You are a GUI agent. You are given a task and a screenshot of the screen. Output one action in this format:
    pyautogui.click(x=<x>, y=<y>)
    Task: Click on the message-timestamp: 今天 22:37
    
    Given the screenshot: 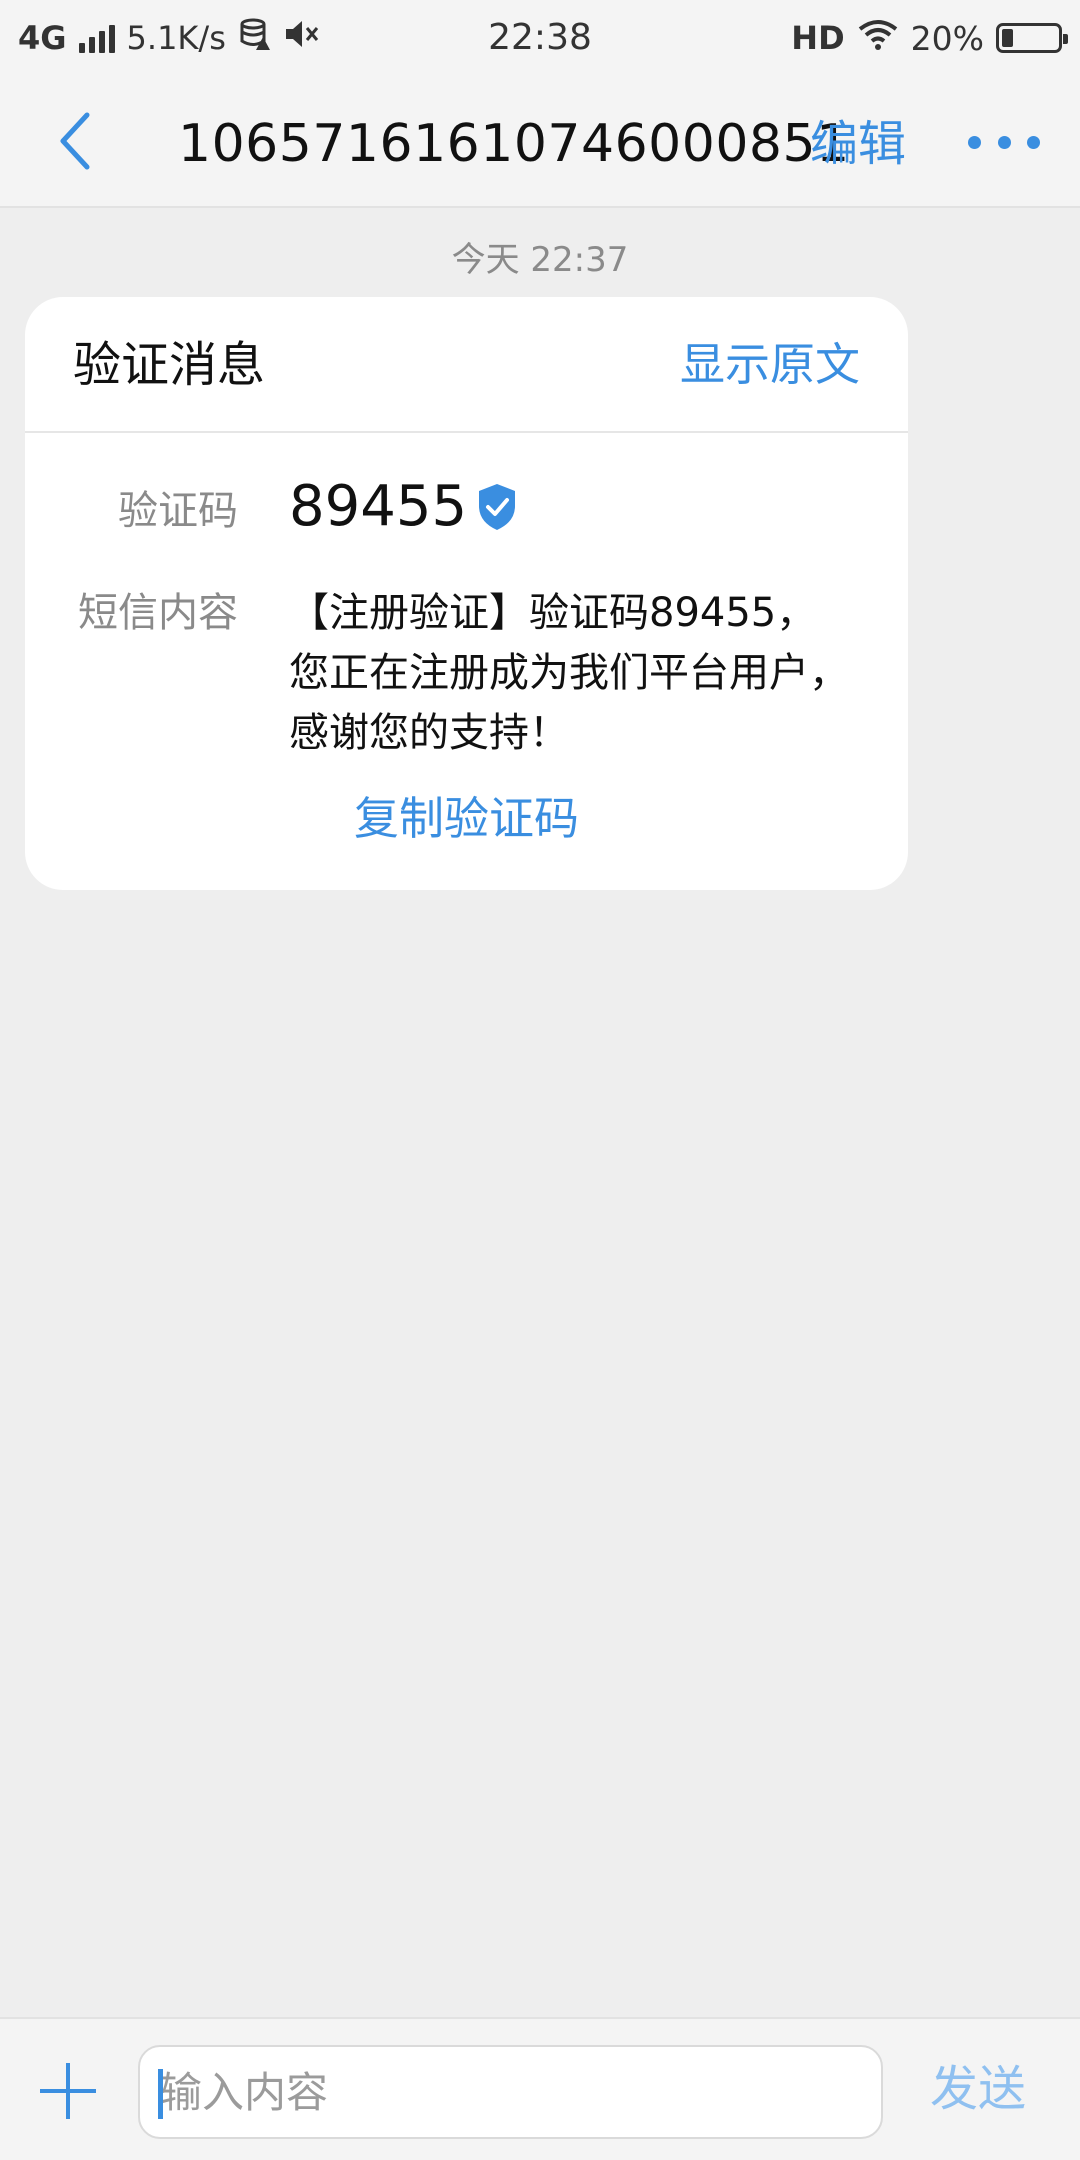 What is the action you would take?
    pyautogui.click(x=540, y=260)
    